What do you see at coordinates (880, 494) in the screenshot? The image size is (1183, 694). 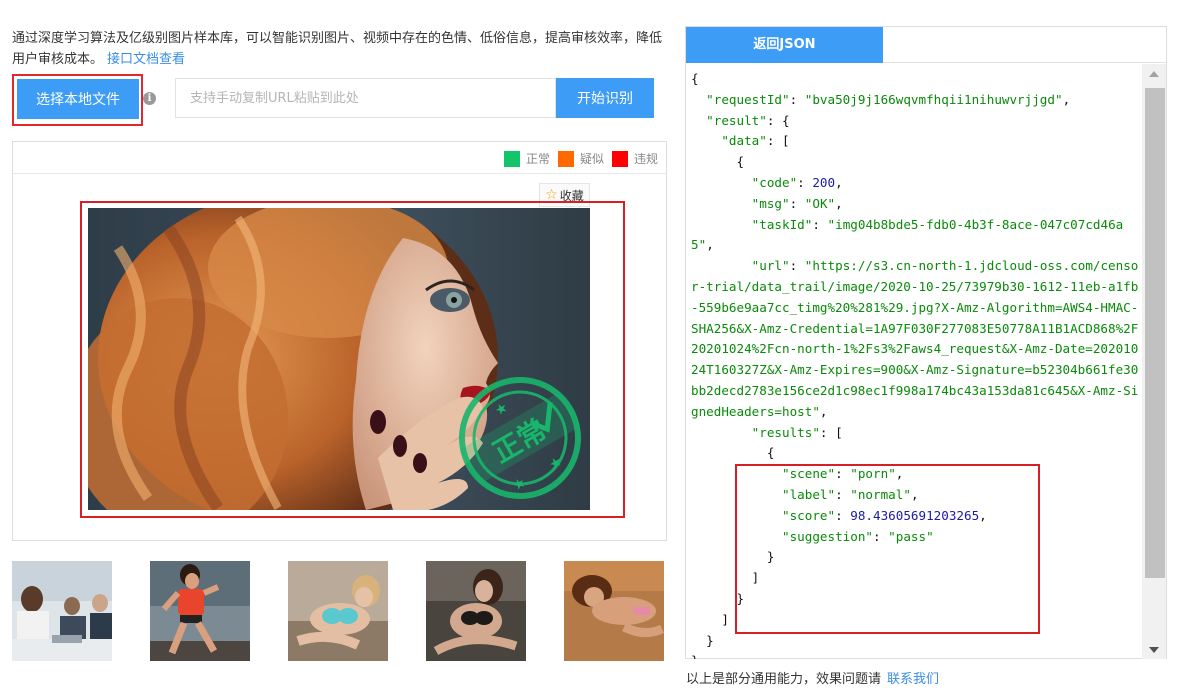 I see `label-value: normal` at bounding box center [880, 494].